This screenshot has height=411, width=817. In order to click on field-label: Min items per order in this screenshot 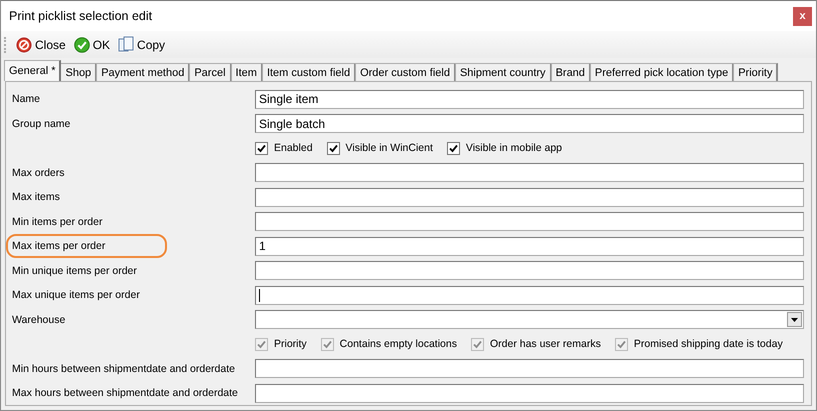, I will do `click(57, 222)`.